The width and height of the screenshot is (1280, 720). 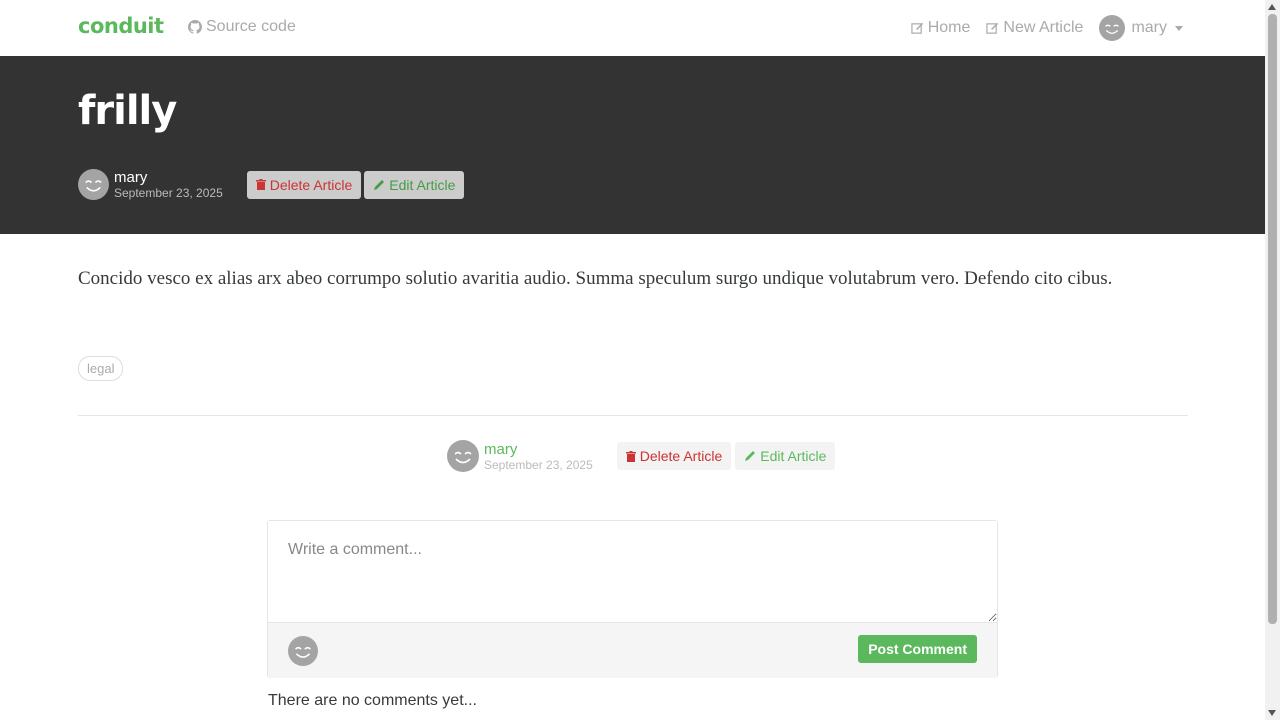 What do you see at coordinates (917, 649) in the screenshot?
I see `post-comment-button: Post Comment` at bounding box center [917, 649].